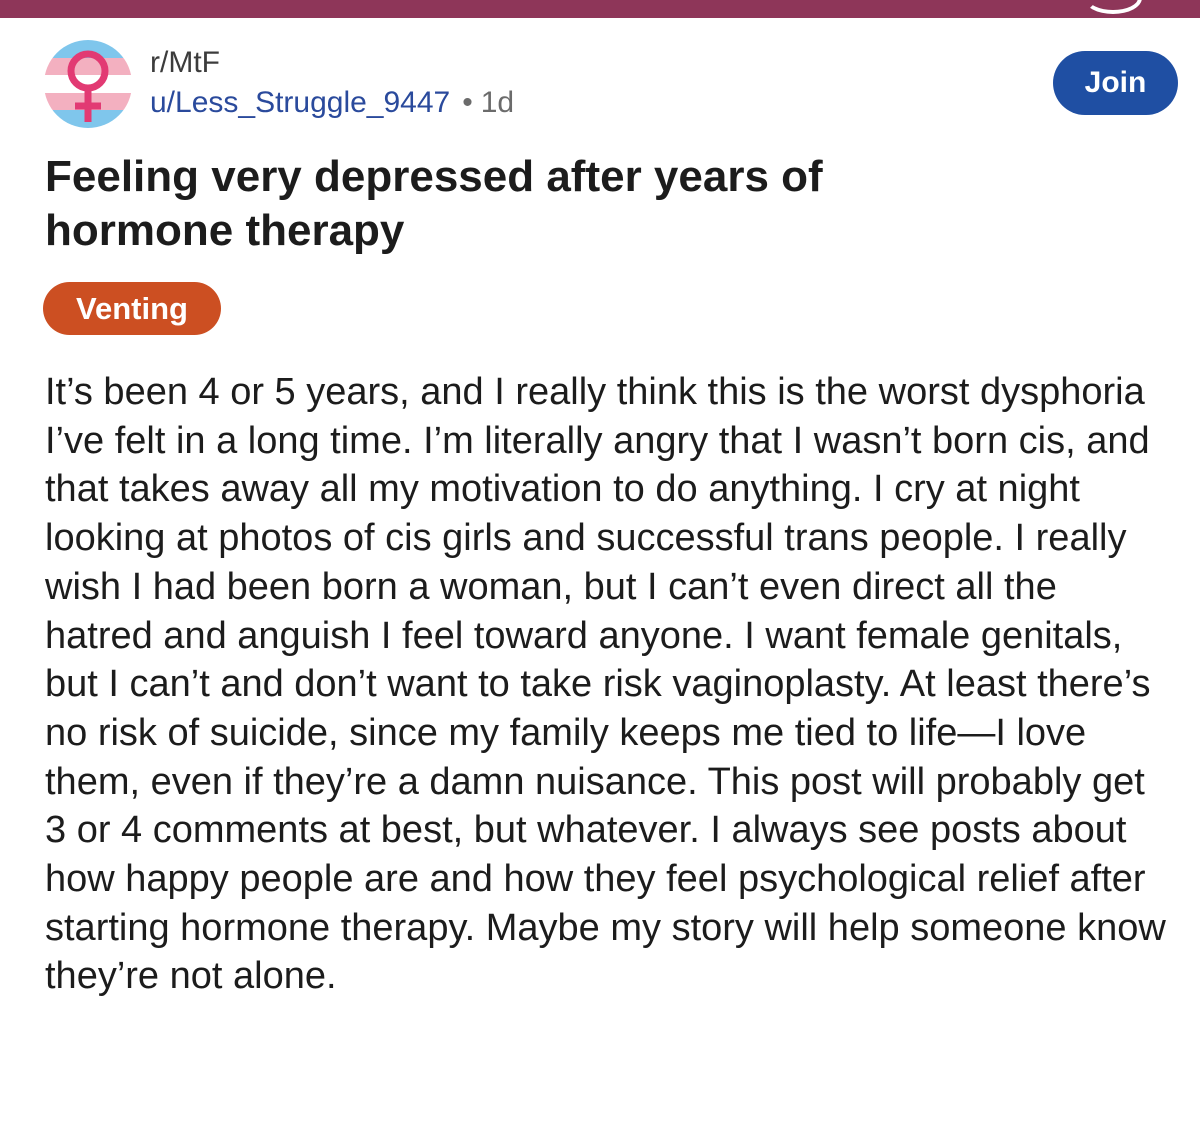 The height and width of the screenshot is (1123, 1200). I want to click on subreddit-avatar, so click(88, 84).